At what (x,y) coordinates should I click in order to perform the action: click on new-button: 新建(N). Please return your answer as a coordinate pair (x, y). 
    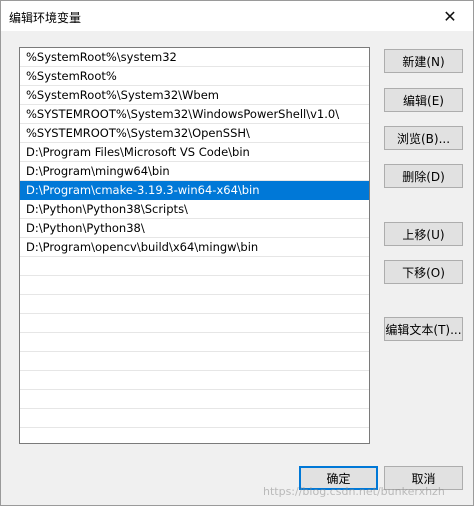
    Looking at the image, I should click on (423, 61).